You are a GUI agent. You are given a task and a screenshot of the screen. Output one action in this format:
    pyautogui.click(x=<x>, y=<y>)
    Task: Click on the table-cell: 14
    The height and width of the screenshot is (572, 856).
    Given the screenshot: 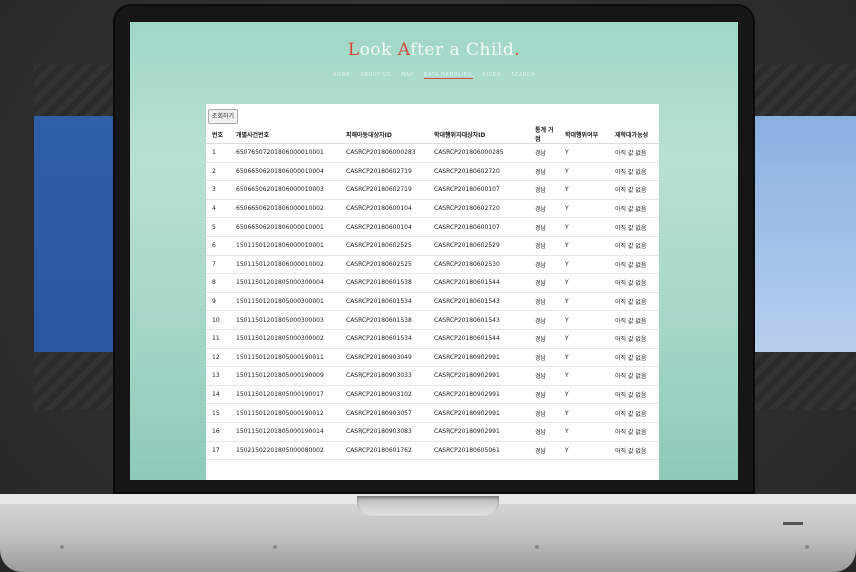 What is the action you would take?
    pyautogui.click(x=218, y=395)
    